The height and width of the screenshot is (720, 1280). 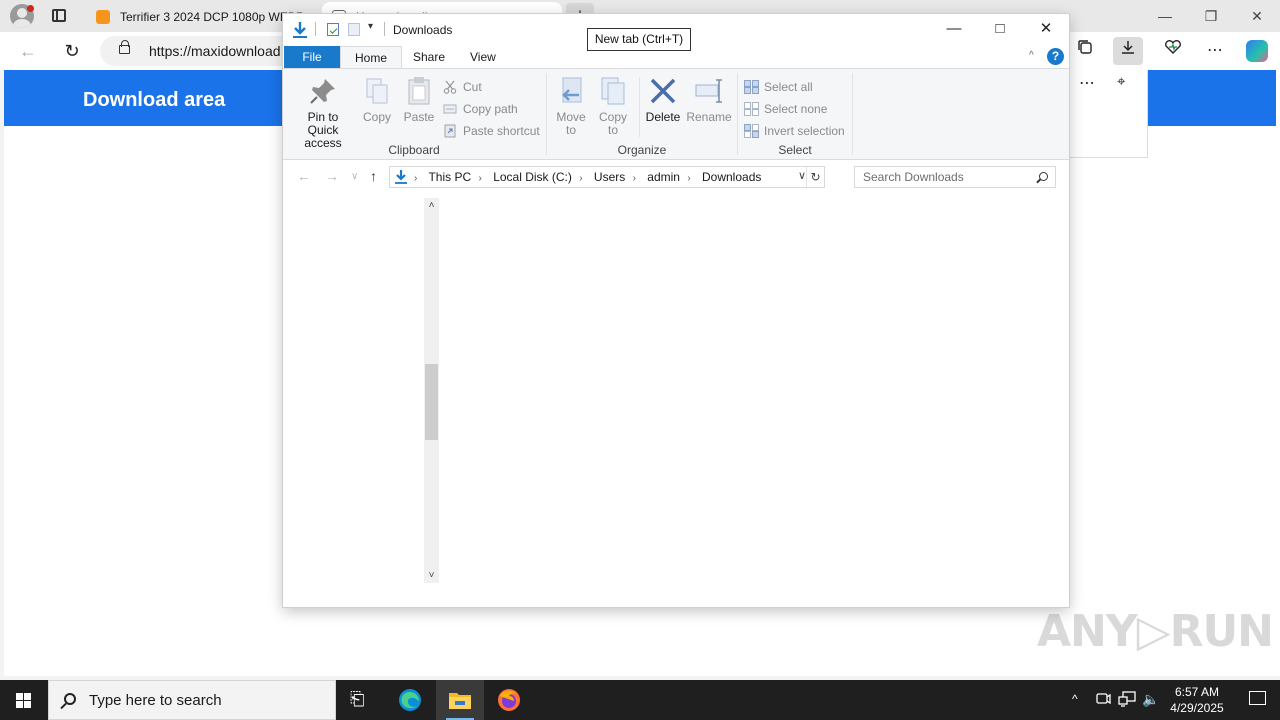 I want to click on copy-to-button: Copy to, so click(x=613, y=106).